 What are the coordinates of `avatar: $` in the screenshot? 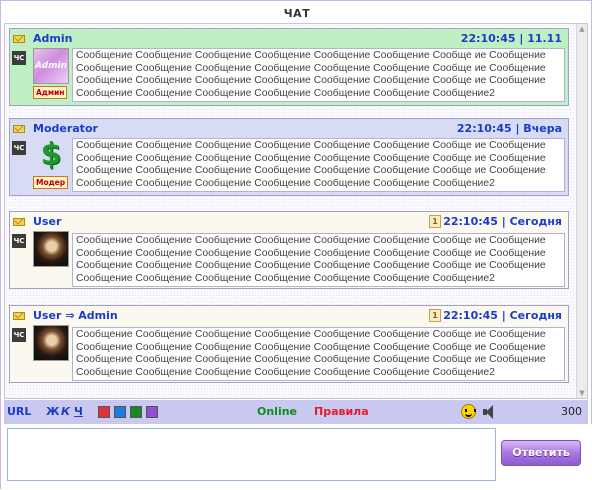 It's located at (51, 156).